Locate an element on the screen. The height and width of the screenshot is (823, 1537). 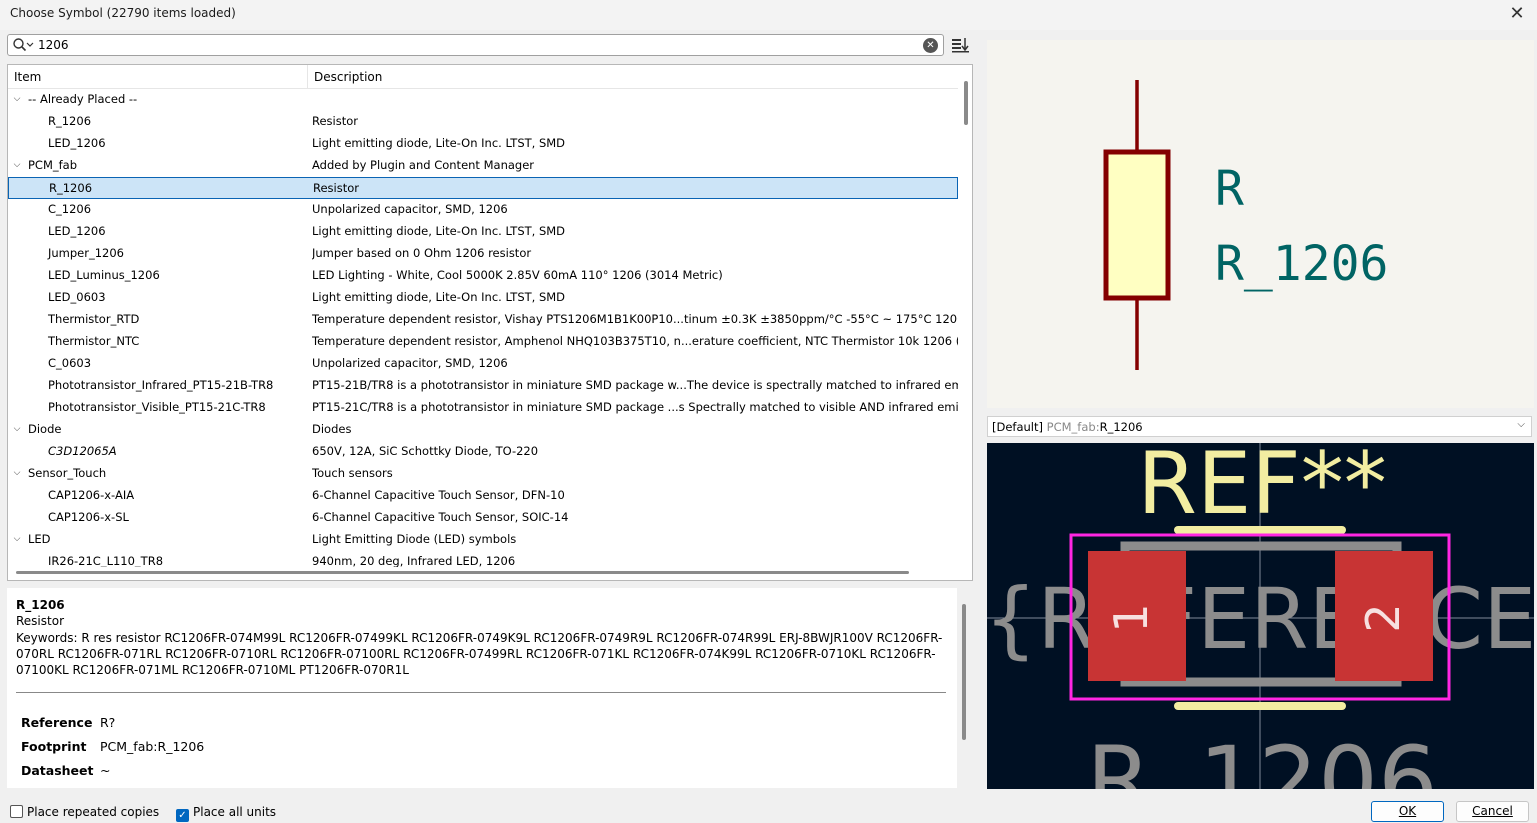
footprint-preview: REF** ${REFERENCE} 1 2 R_1206 is located at coordinates (1260, 616).